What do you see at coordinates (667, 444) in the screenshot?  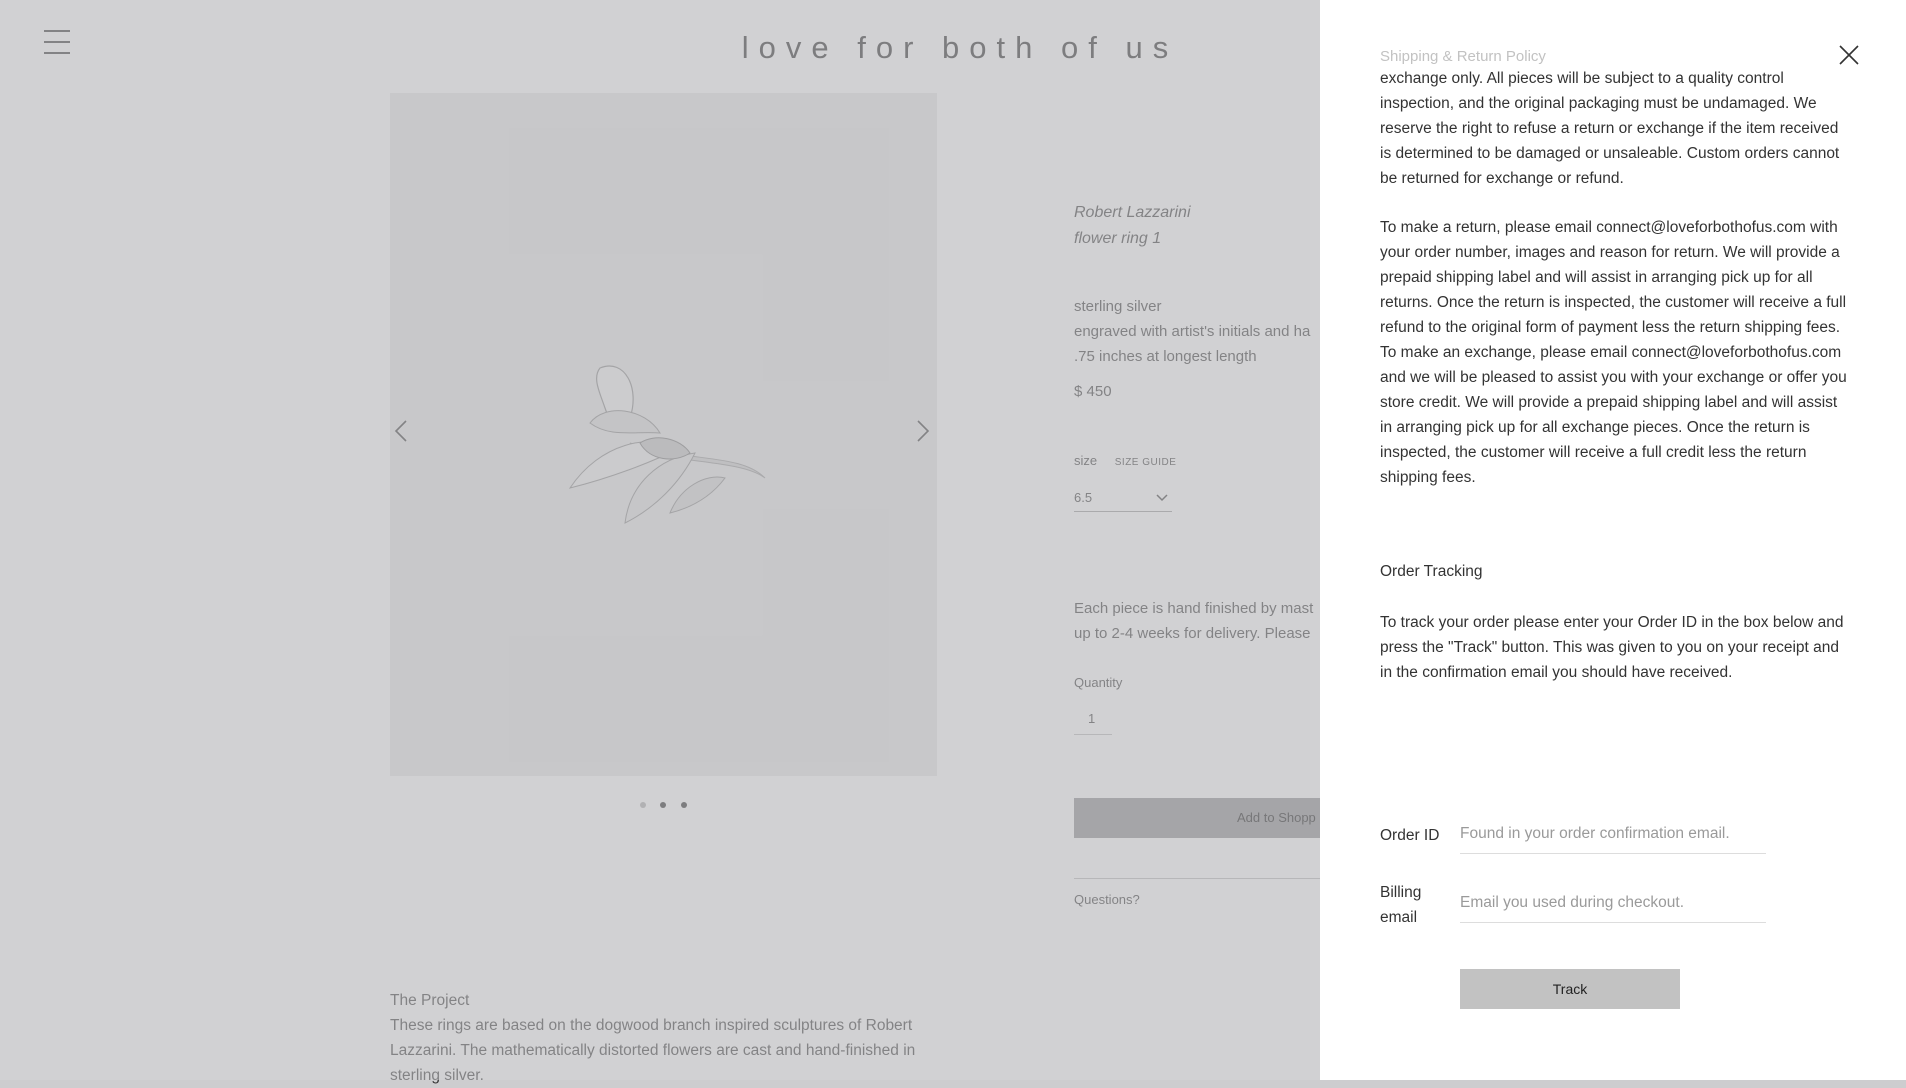 I see `ring-illustration` at bounding box center [667, 444].